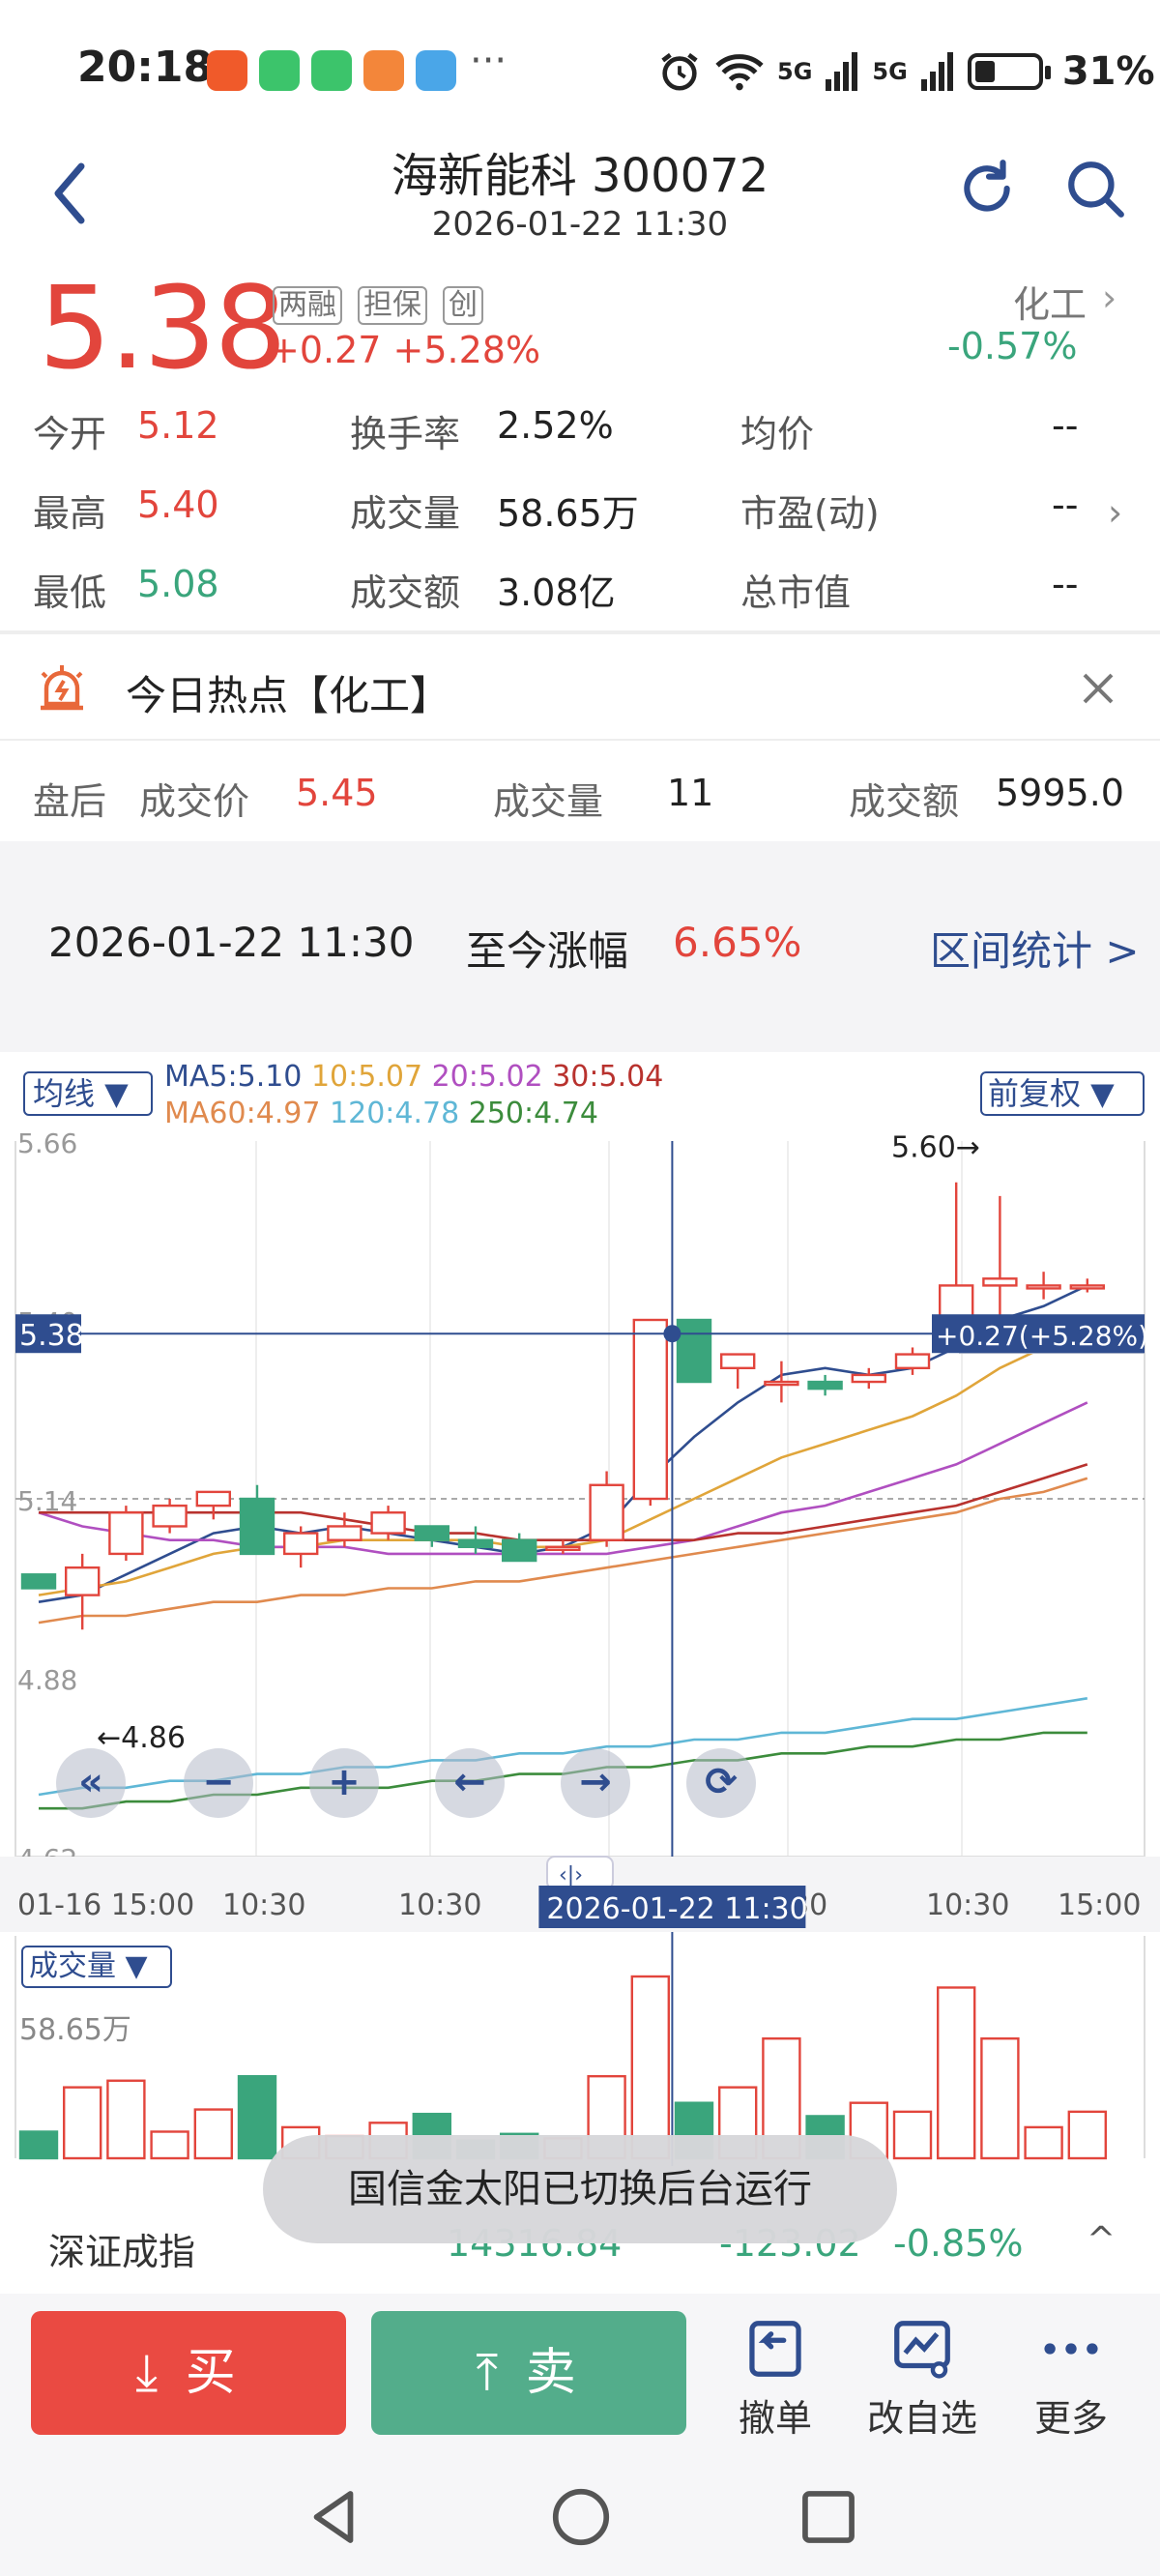  What do you see at coordinates (145, 67) in the screenshot?
I see `status-time: 20:18` at bounding box center [145, 67].